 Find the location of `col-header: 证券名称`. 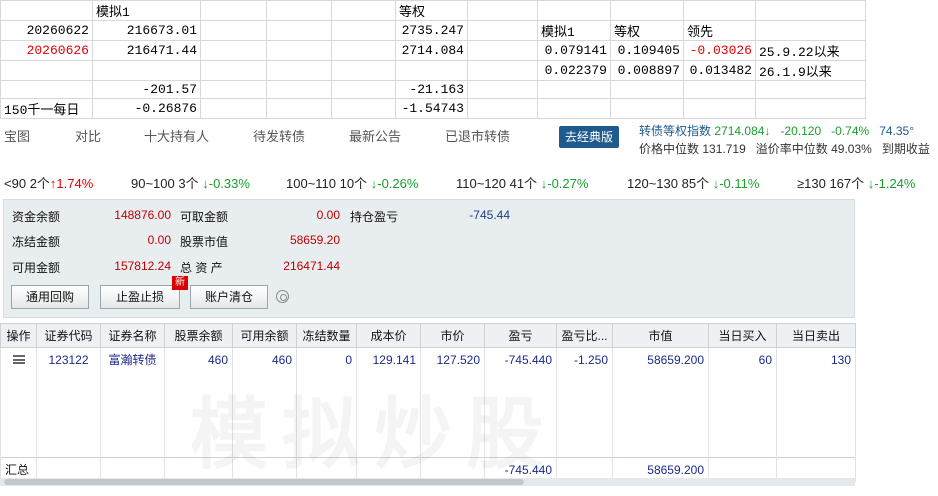

col-header: 证券名称 is located at coordinates (132, 335).